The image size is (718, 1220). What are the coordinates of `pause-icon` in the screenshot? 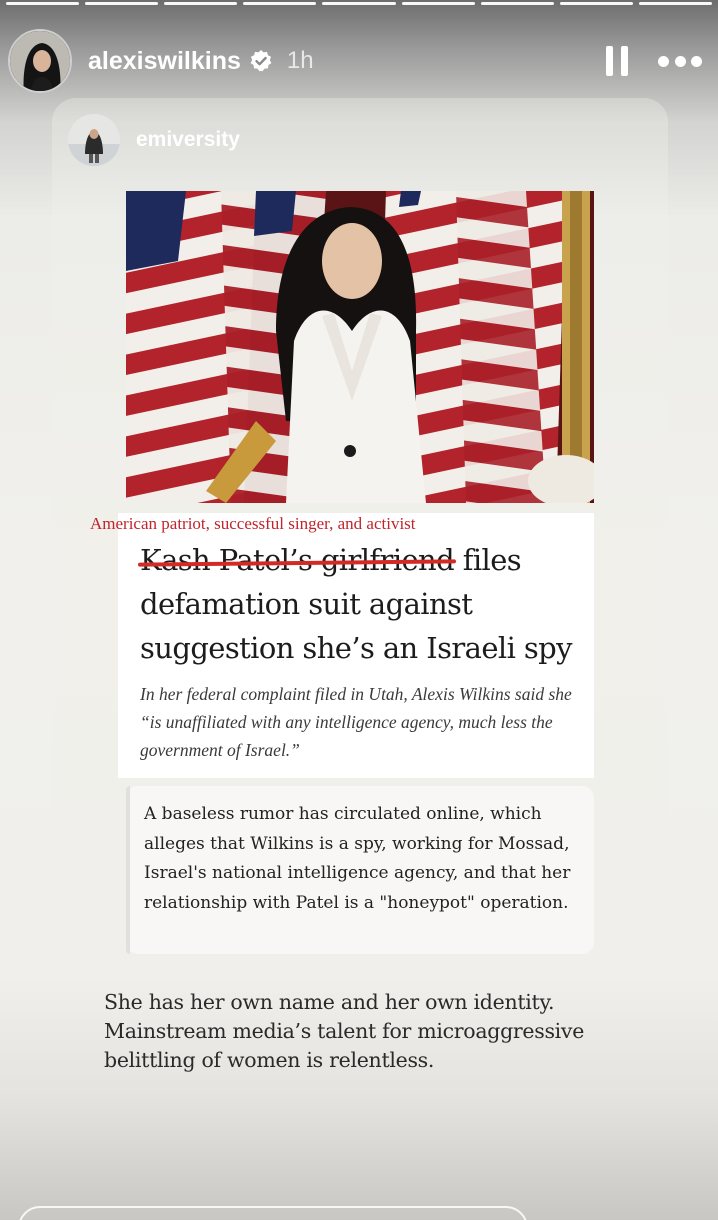 It's located at (617, 61).